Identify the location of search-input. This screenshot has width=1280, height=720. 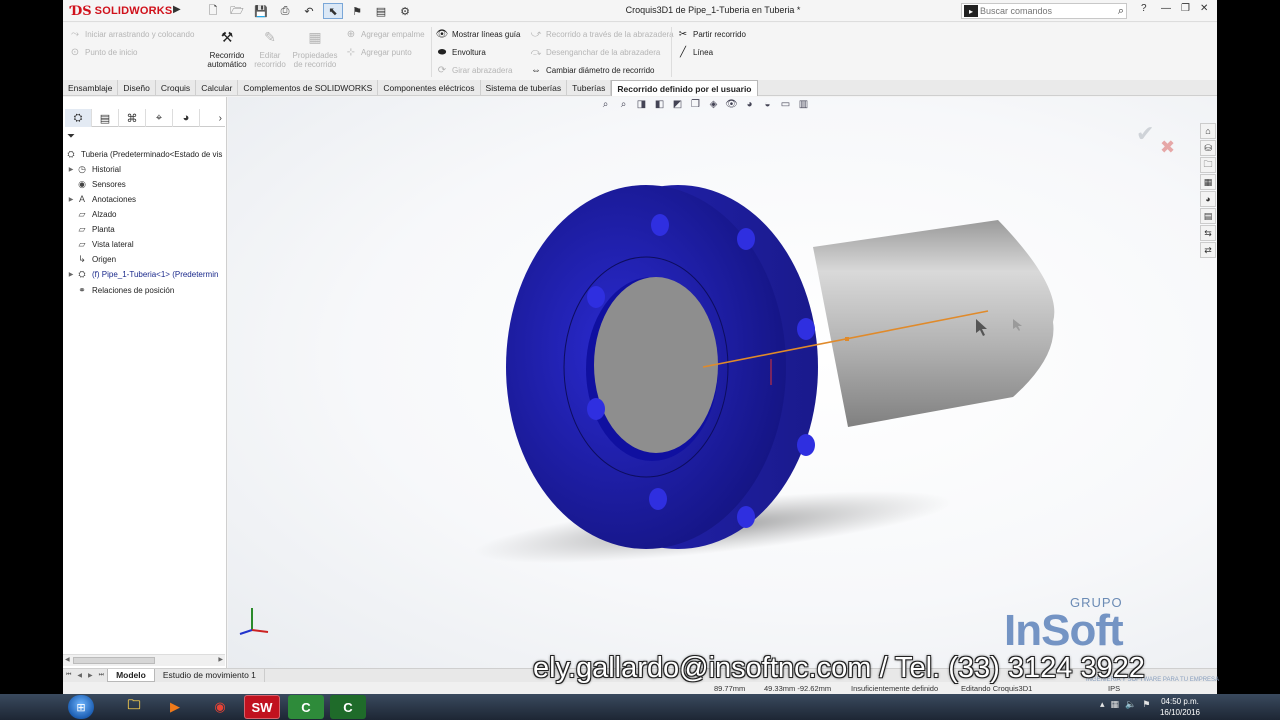
(1040, 11).